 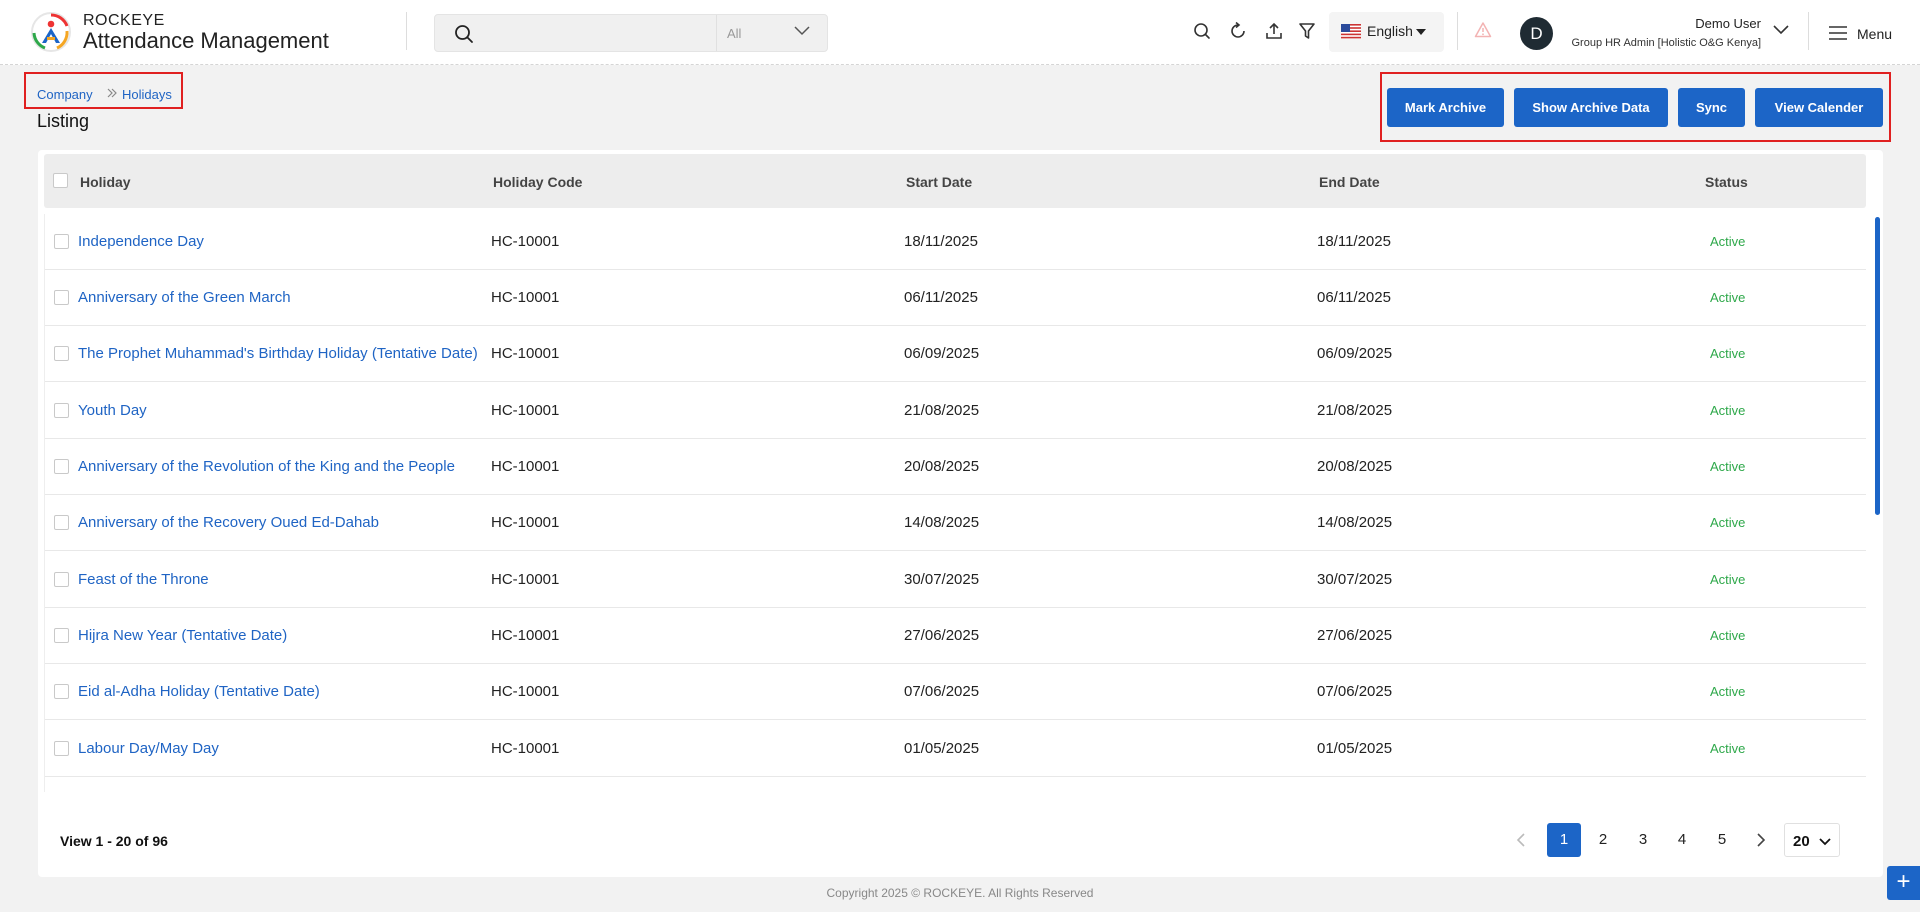 What do you see at coordinates (1726, 182) in the screenshot?
I see `column-header-status: Status` at bounding box center [1726, 182].